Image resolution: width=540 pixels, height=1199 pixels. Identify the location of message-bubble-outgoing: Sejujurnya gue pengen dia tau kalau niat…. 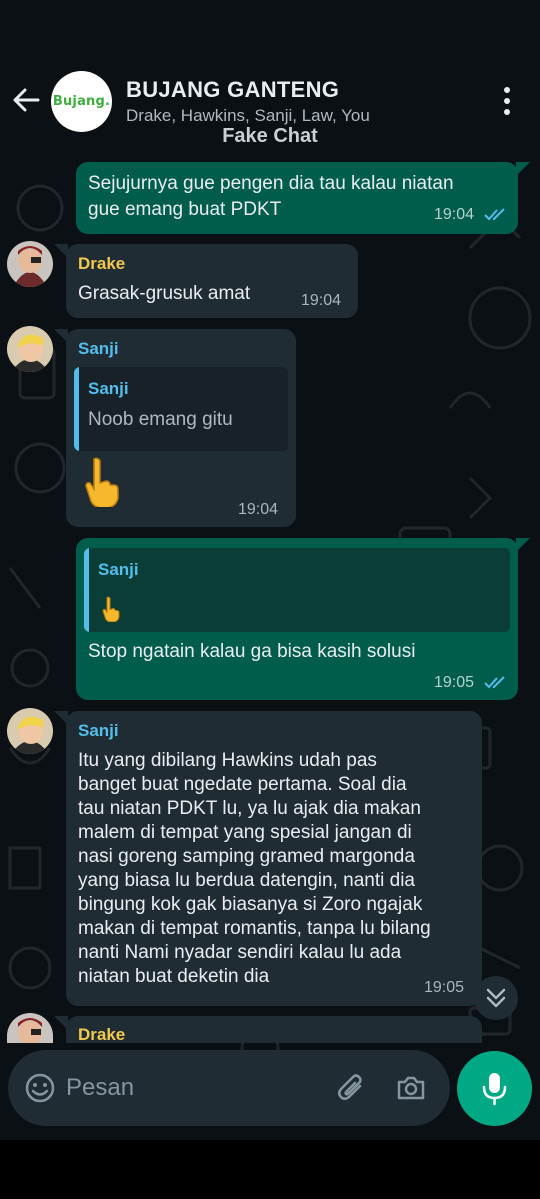
(297, 198).